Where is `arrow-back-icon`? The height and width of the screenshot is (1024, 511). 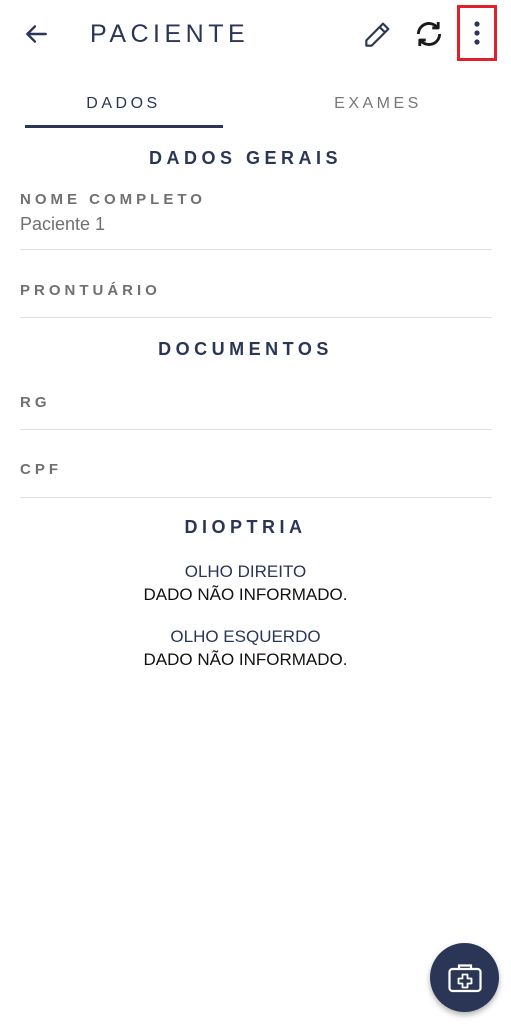
arrow-back-icon is located at coordinates (36, 34).